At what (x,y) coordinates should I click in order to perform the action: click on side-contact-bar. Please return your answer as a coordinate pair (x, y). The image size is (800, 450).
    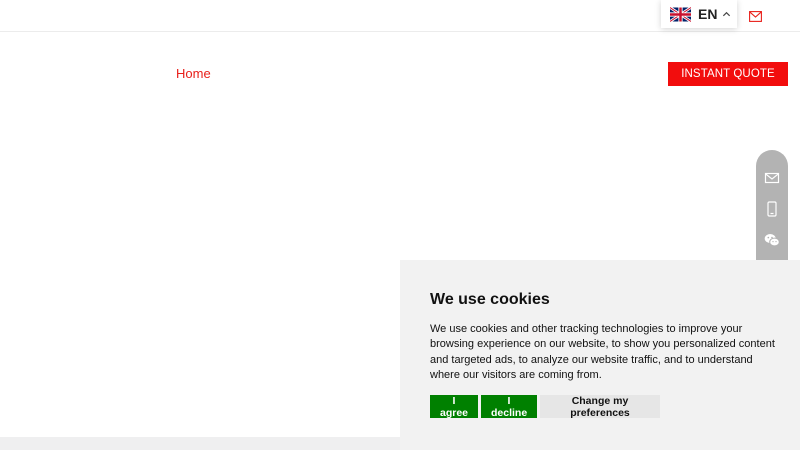
    Looking at the image, I should click on (772, 209).